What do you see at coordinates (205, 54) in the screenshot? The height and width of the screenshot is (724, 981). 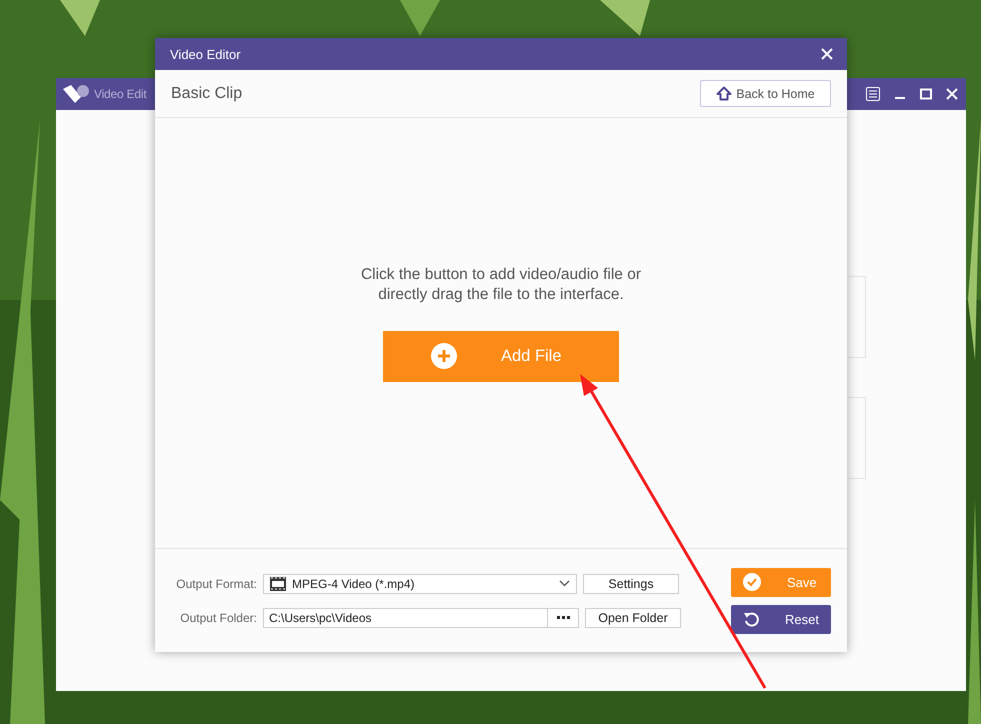 I see `dialog-title: Video Editor` at bounding box center [205, 54].